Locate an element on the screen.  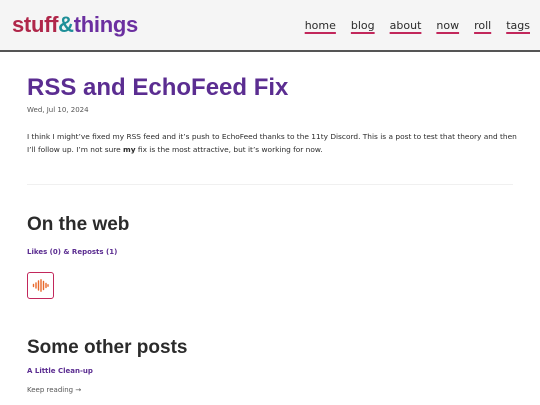
site-logo: stuff&things is located at coordinates (75, 25).